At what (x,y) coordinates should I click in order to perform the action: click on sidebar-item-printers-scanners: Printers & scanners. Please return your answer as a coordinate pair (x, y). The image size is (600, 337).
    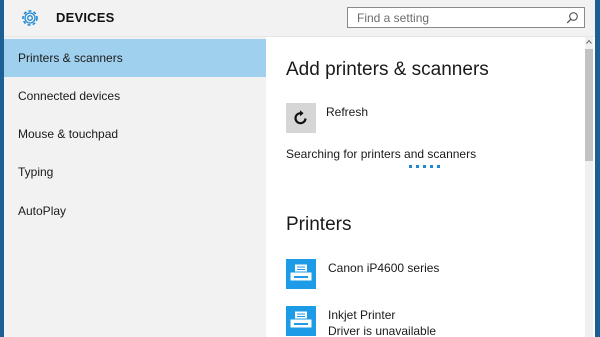
    Looking at the image, I should click on (135, 58).